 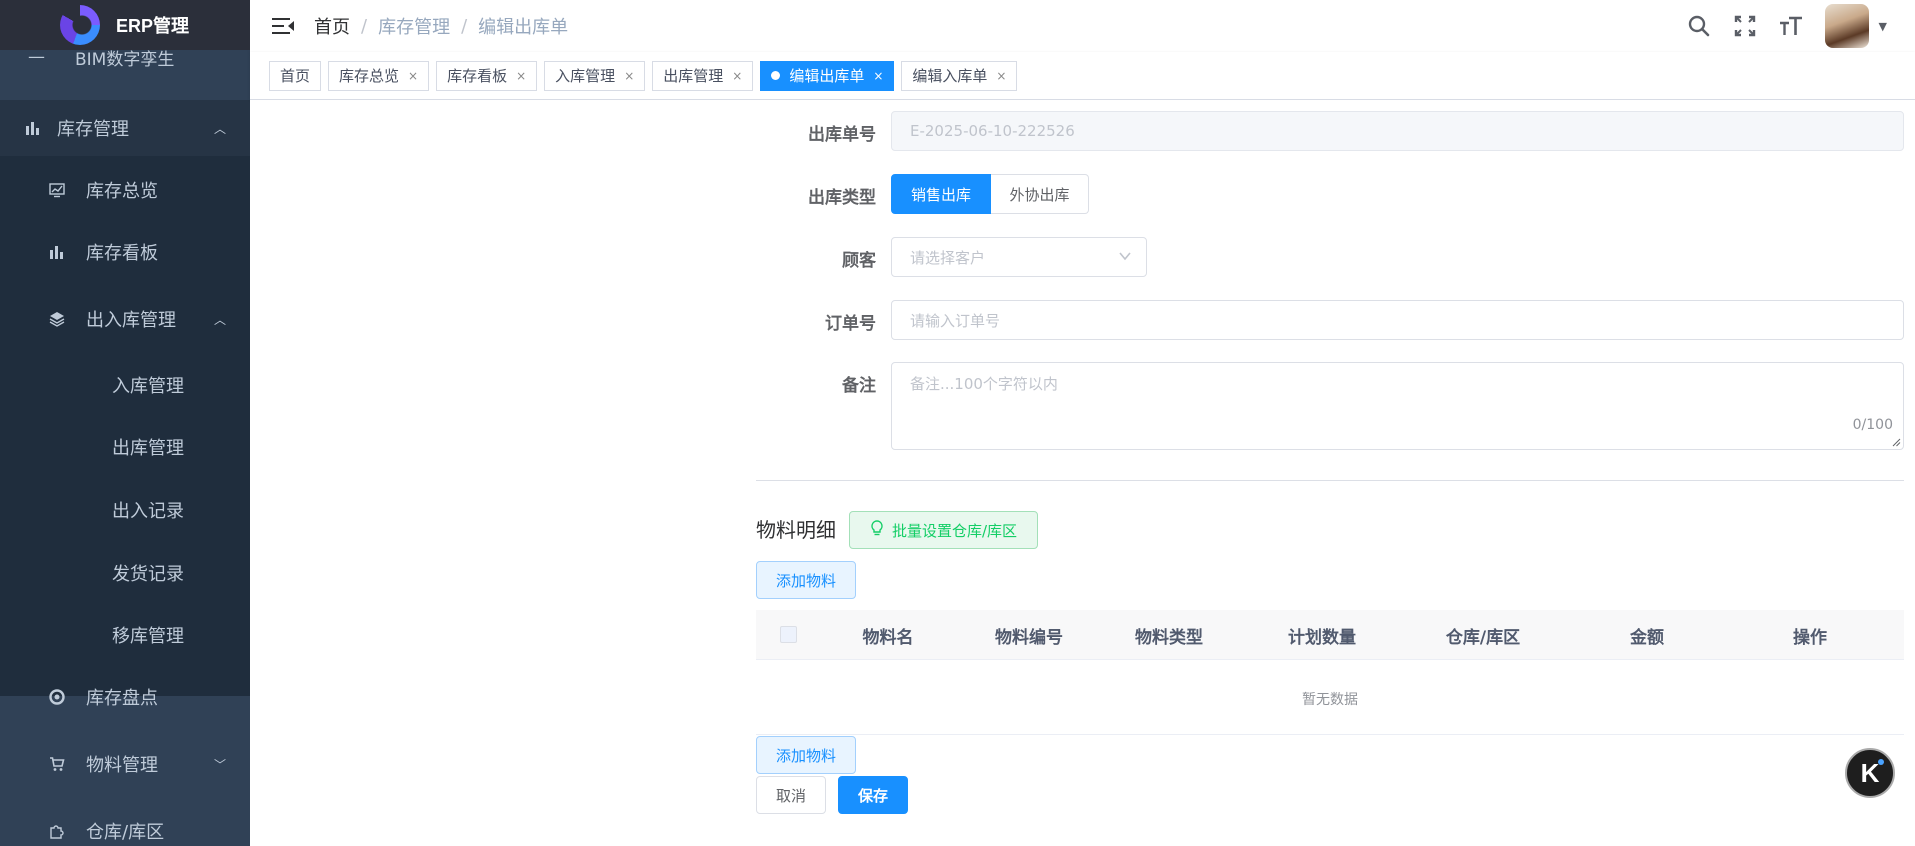 What do you see at coordinates (888, 635) in the screenshot?
I see `column-header: 物料名` at bounding box center [888, 635].